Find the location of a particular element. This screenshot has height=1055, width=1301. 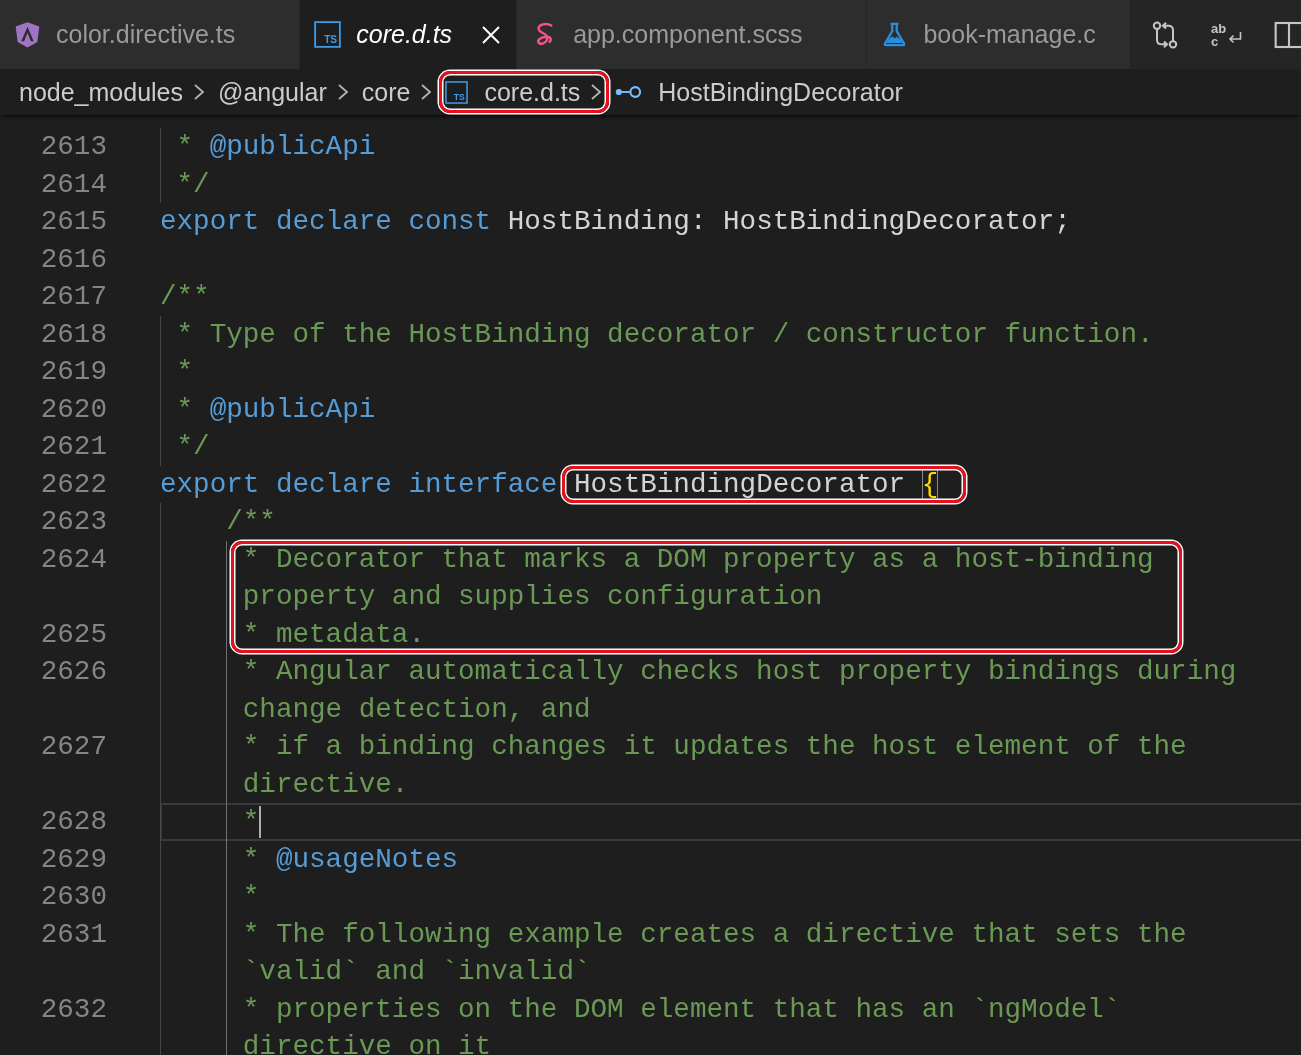

line-number: 2625 is located at coordinates (73, 634).